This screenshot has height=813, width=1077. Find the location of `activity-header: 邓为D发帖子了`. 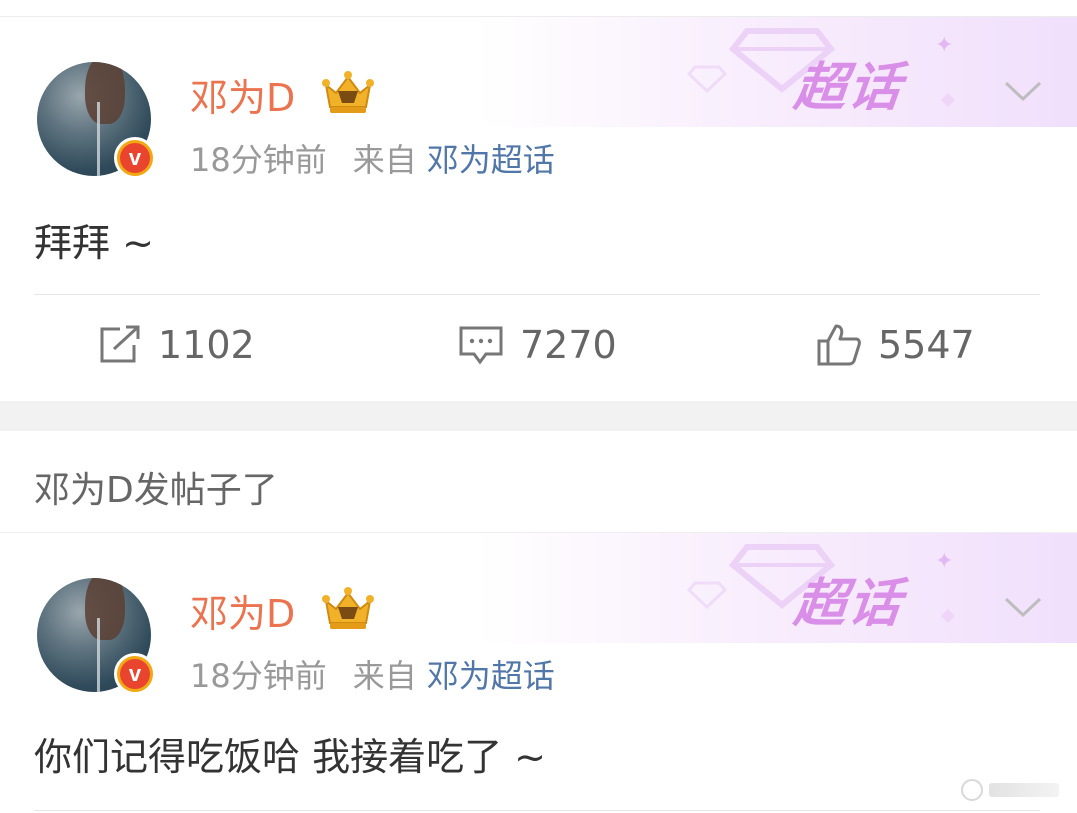

activity-header: 邓为D发帖子了 is located at coordinates (538, 481).